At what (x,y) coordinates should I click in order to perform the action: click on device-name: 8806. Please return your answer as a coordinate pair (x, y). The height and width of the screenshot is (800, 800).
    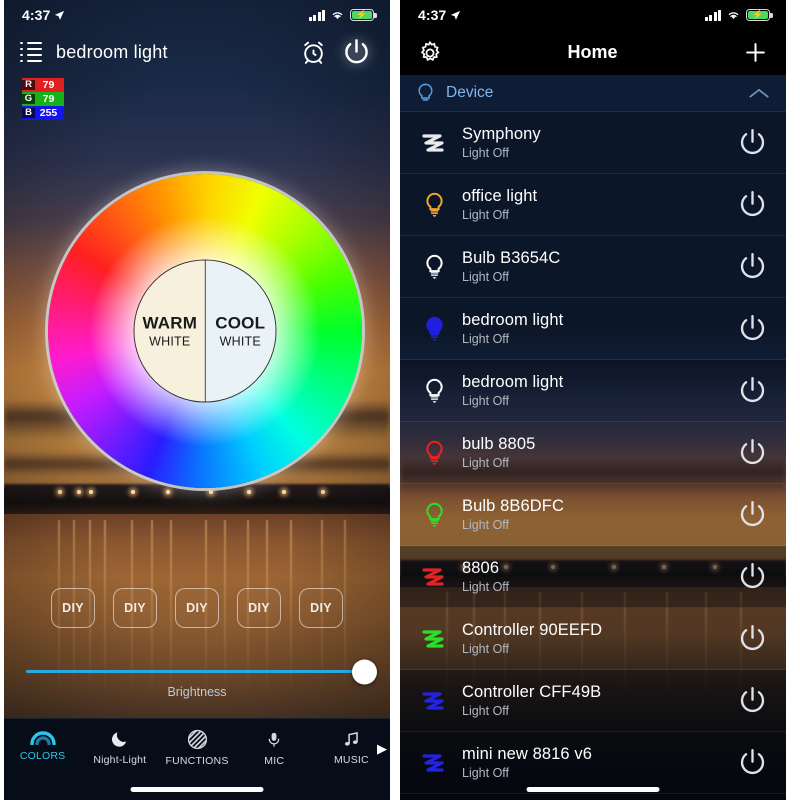
    Looking at the image, I should click on (481, 568).